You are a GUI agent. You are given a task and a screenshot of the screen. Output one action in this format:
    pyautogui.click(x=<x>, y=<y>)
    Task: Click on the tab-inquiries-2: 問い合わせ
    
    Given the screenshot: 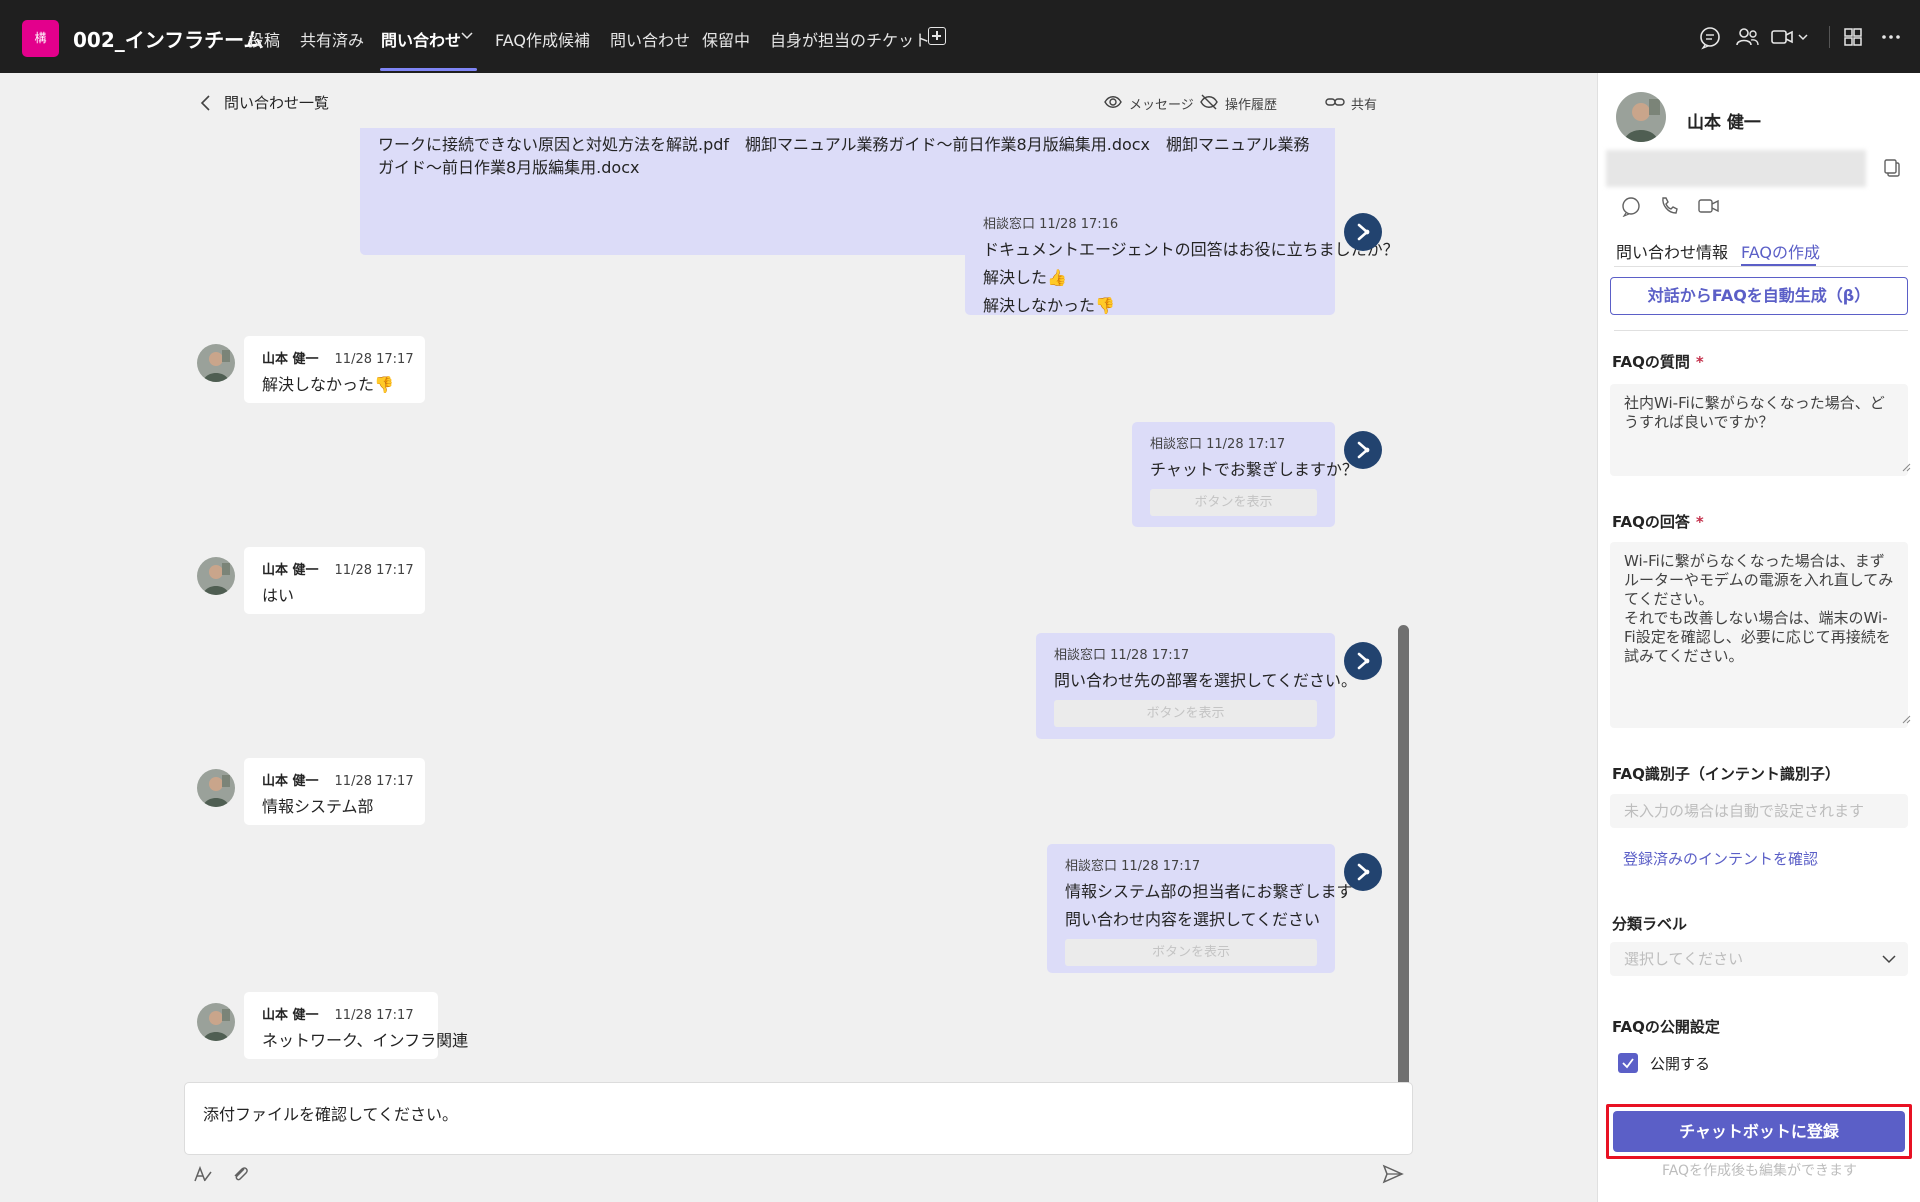 What is the action you would take?
    pyautogui.click(x=650, y=39)
    